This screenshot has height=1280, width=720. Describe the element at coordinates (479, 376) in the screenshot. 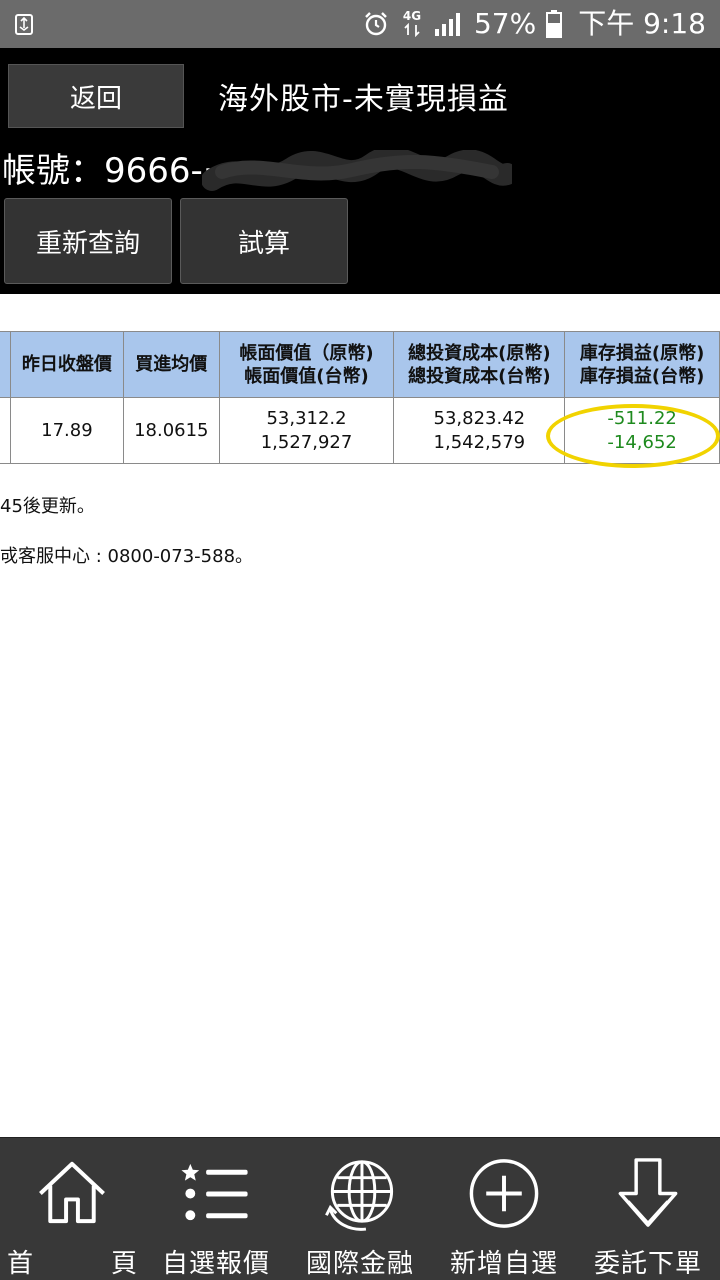

I see `header-total-cost-twd: 總投資成本(台幣)` at that location.